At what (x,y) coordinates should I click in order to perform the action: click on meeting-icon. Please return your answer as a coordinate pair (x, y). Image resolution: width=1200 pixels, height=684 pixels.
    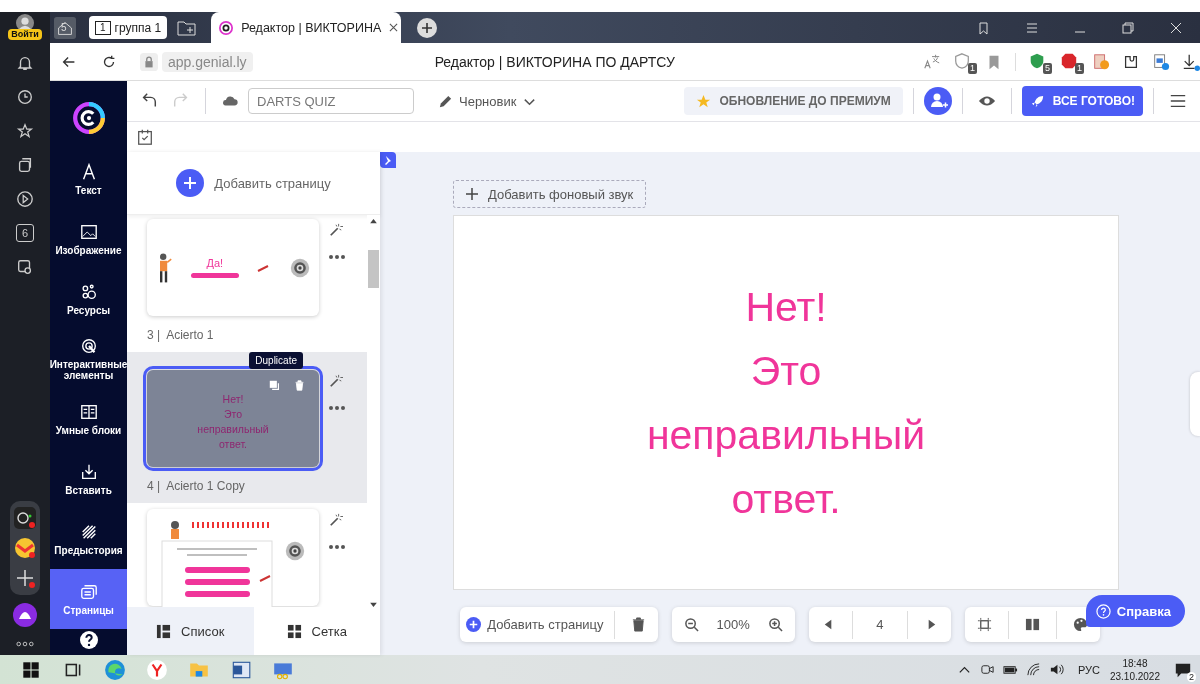
    Looking at the image, I should click on (987, 669).